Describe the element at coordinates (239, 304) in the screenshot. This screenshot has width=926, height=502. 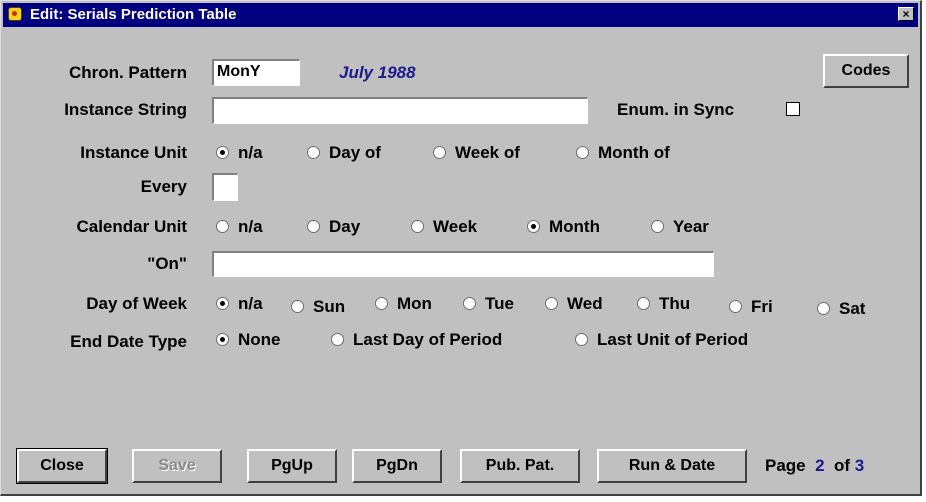
I see `day-of-week-radio-na: n/a` at that location.